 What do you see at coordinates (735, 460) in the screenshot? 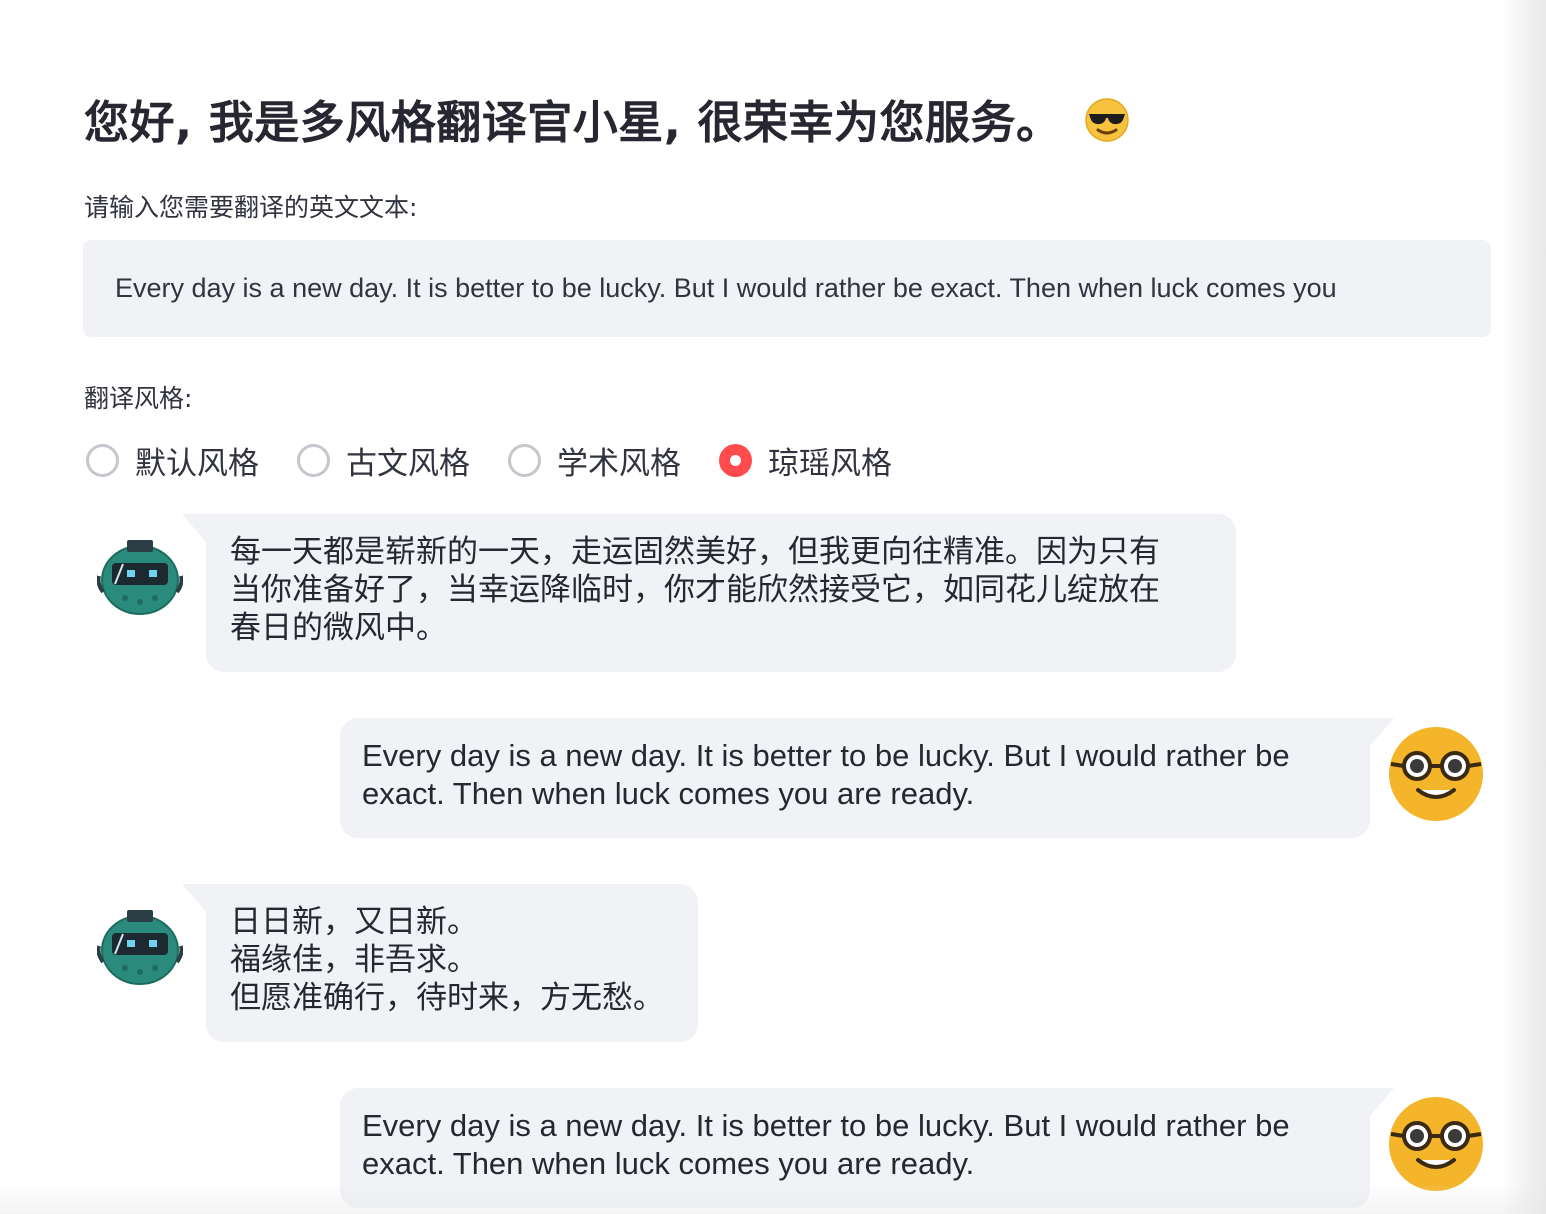
I see `radio-selected-icon` at bounding box center [735, 460].